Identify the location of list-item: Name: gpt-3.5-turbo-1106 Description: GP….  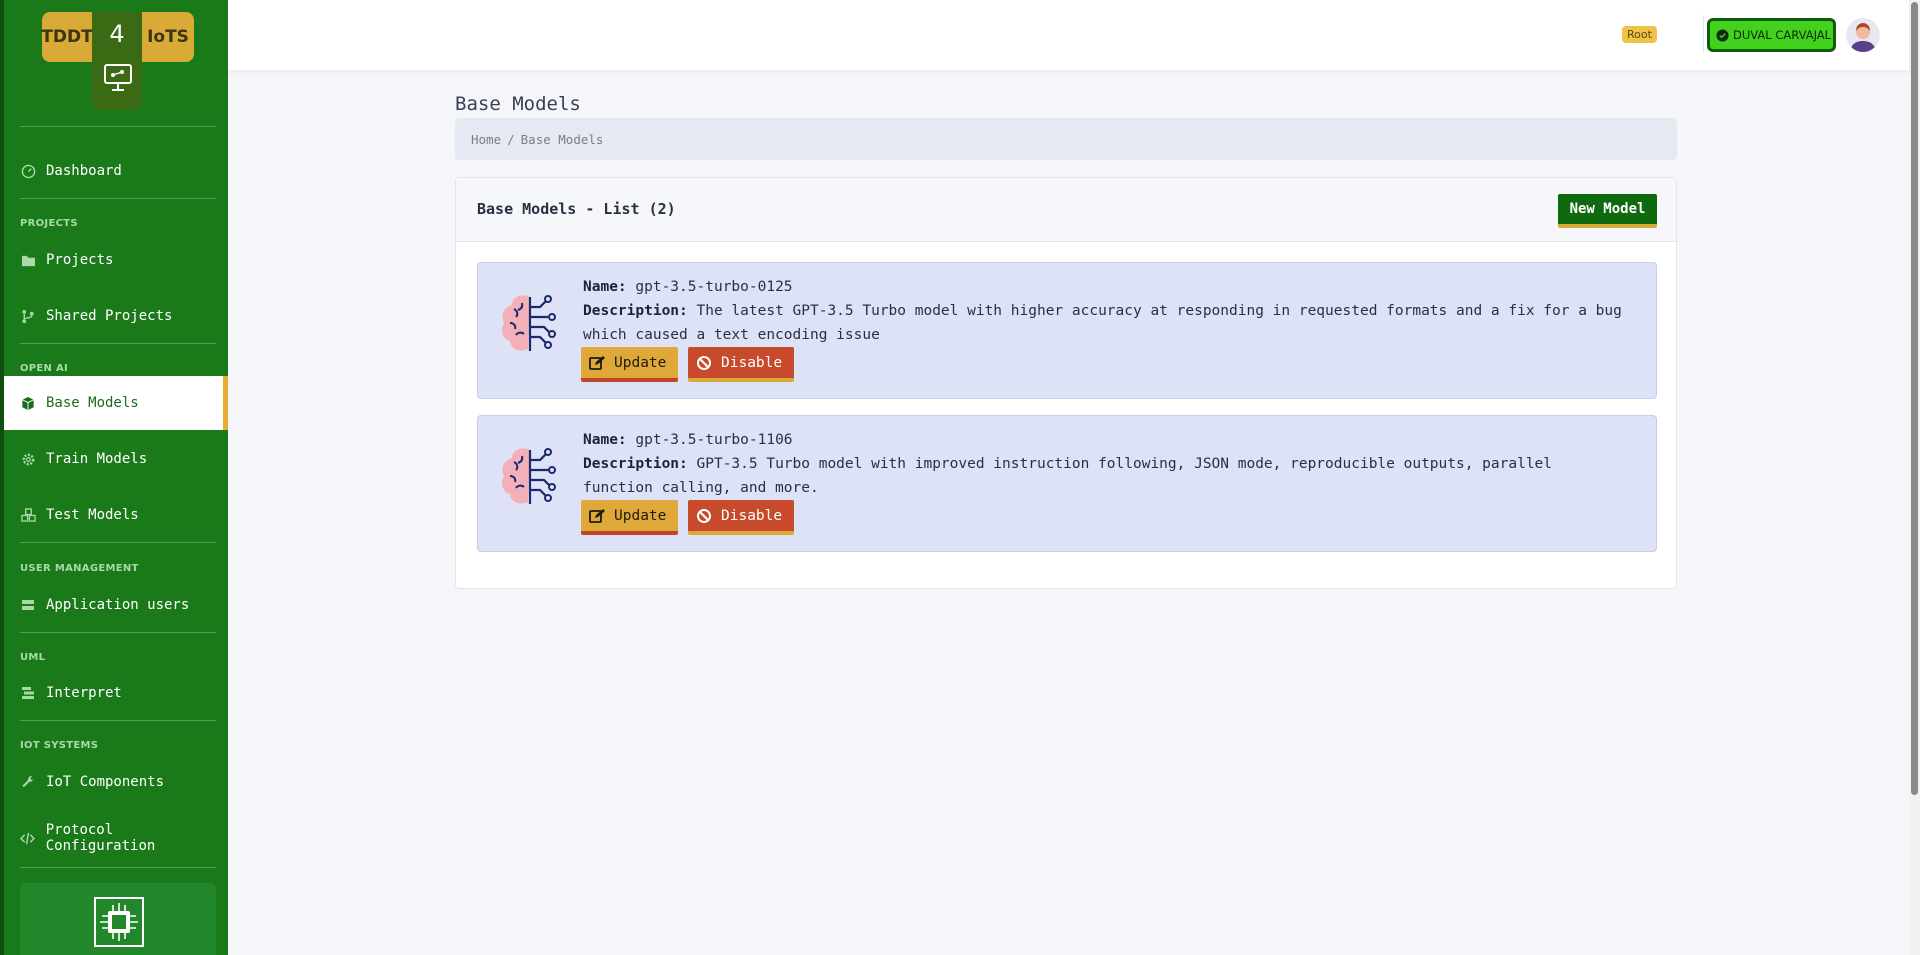
(1067, 483).